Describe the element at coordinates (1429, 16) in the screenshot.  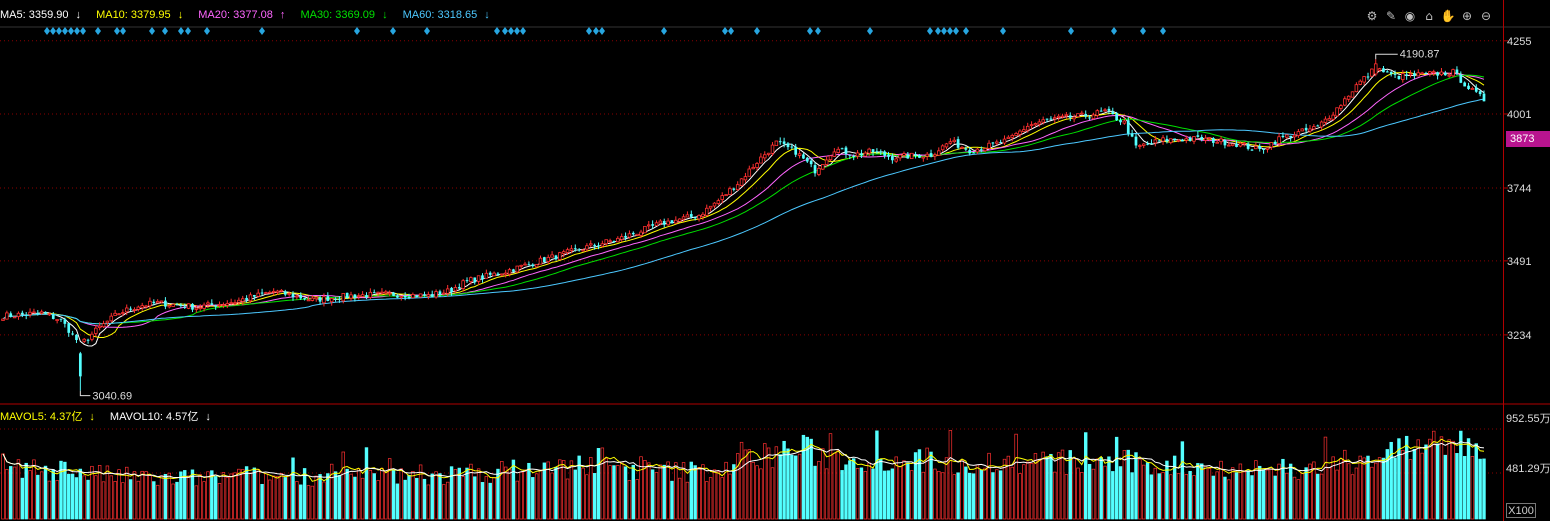
I see `house-icon: ⌂` at that location.